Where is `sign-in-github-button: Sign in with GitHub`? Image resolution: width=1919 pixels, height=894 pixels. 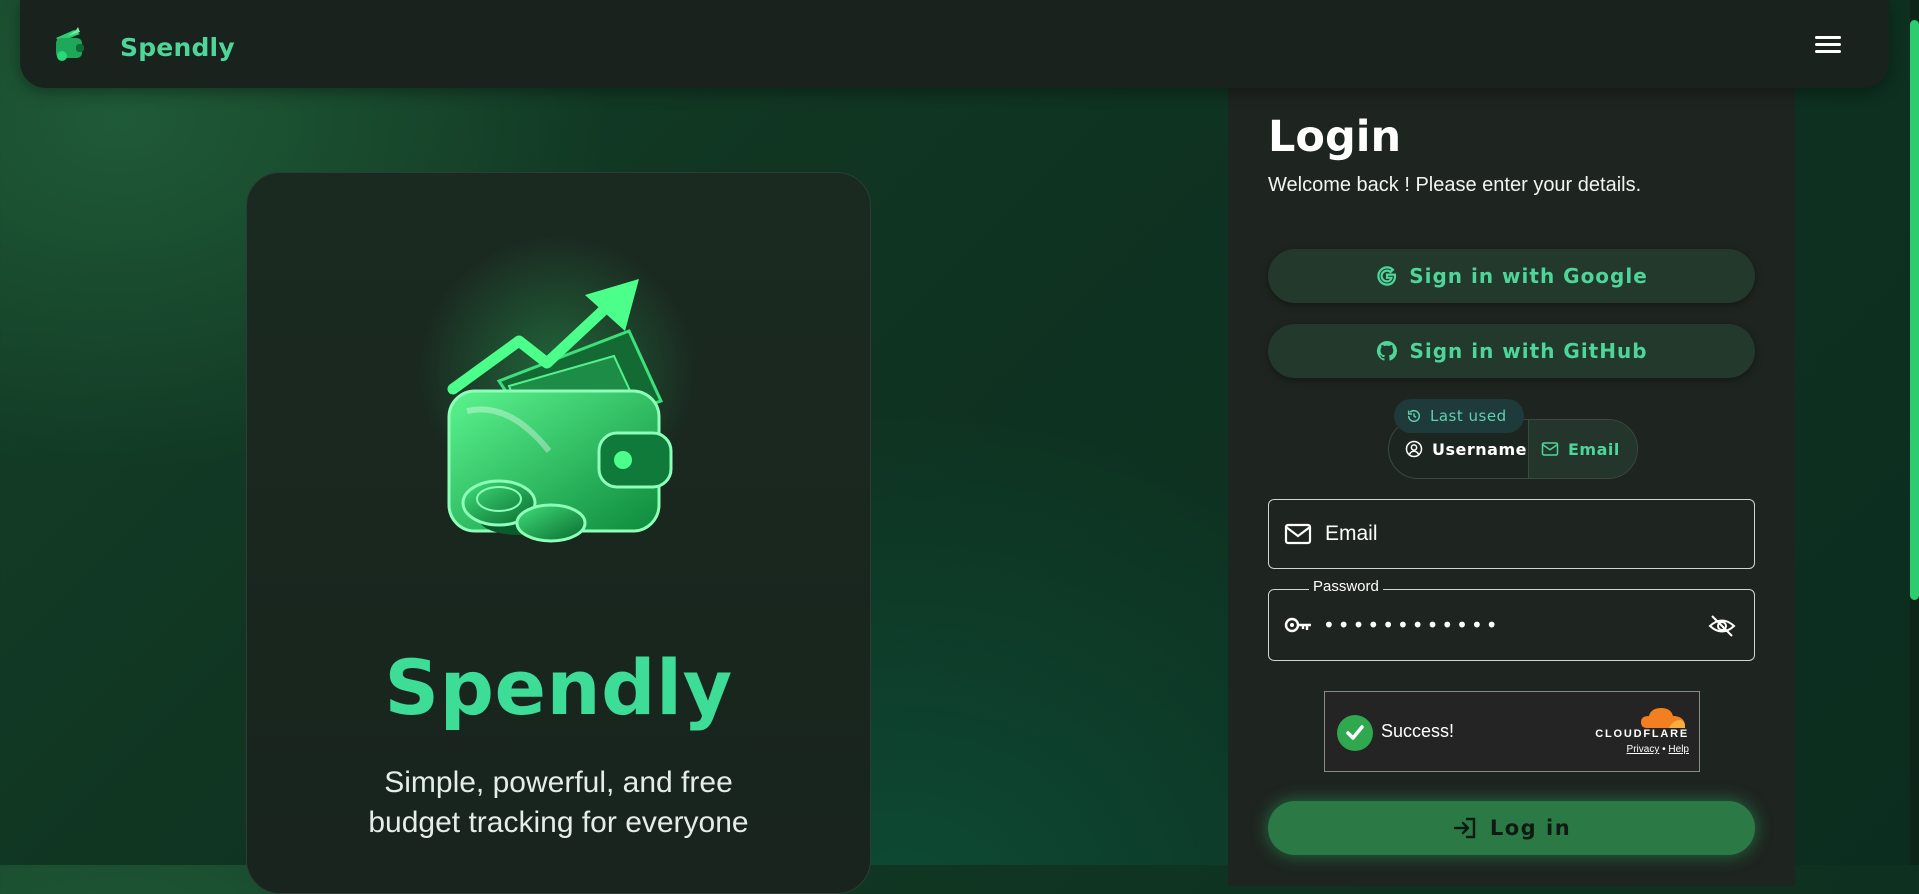 sign-in-github-button: Sign in with GitHub is located at coordinates (1511, 351).